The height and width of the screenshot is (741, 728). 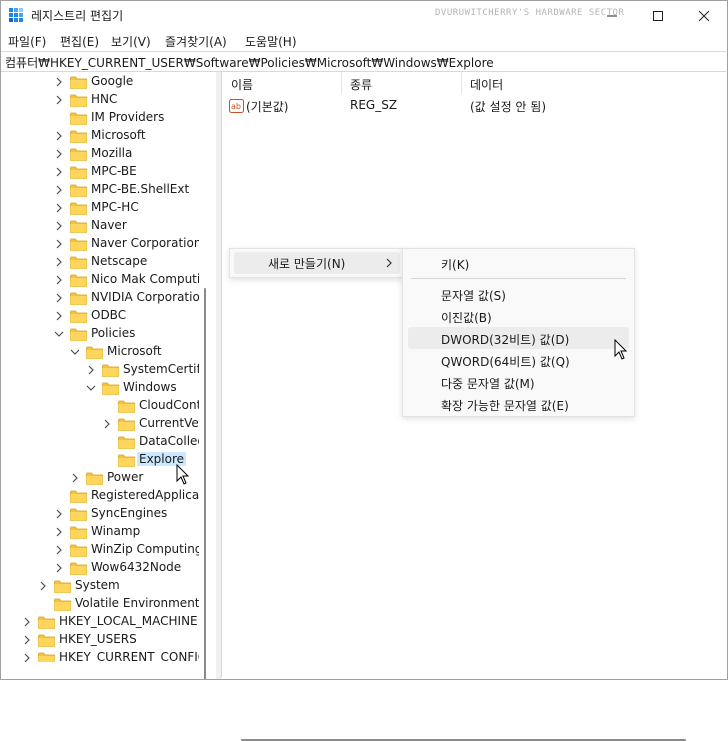 What do you see at coordinates (169, 441) in the screenshot?
I see `tree-item-label: DataCollection` at bounding box center [169, 441].